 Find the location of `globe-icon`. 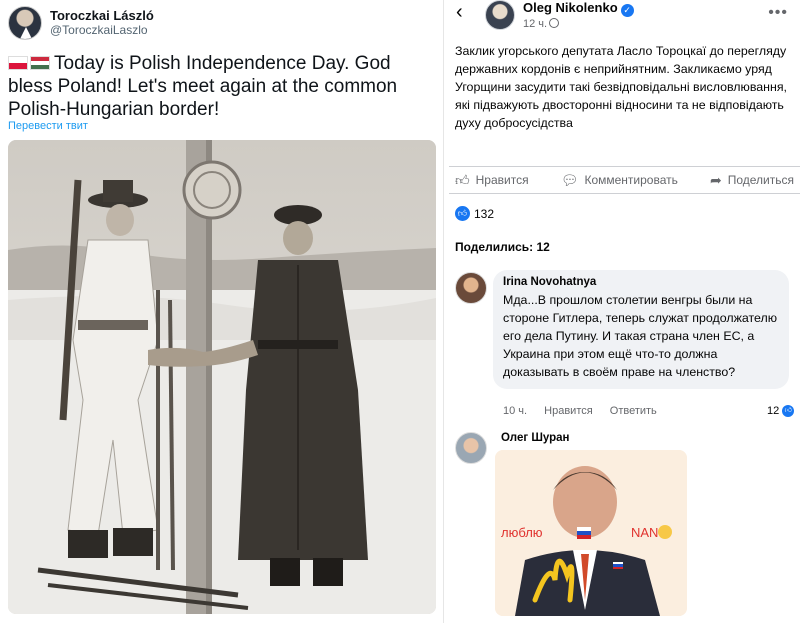

globe-icon is located at coordinates (554, 23).